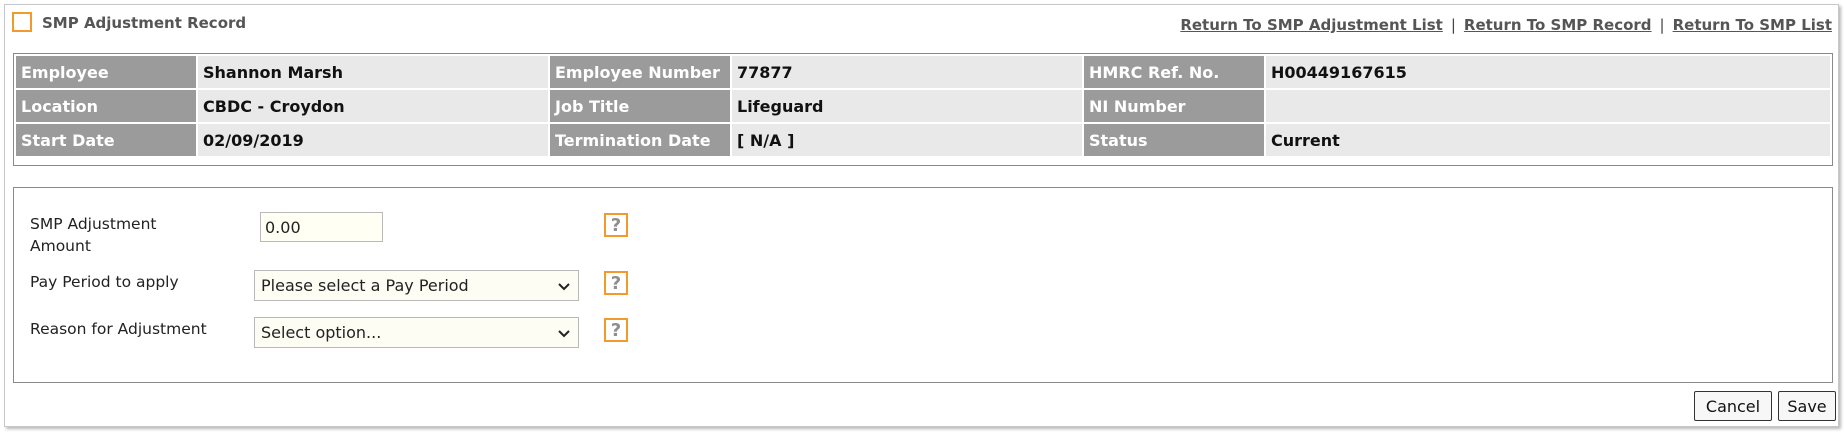  What do you see at coordinates (373, 140) in the screenshot?
I see `start-date-value: 02/09/2019` at bounding box center [373, 140].